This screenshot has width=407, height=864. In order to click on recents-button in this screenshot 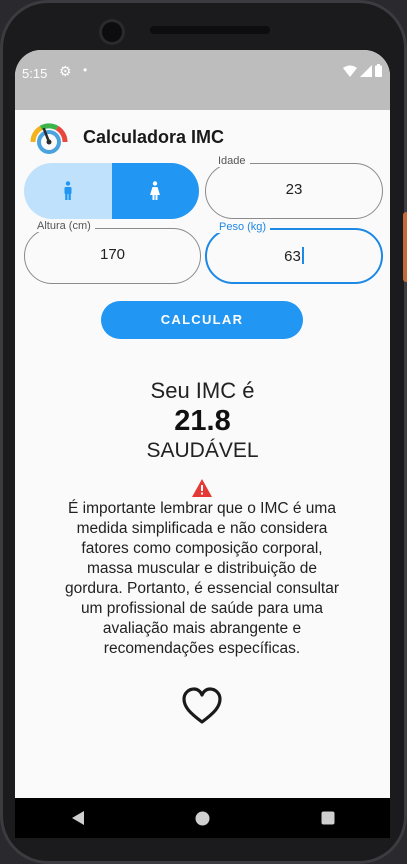, I will do `click(328, 818)`.